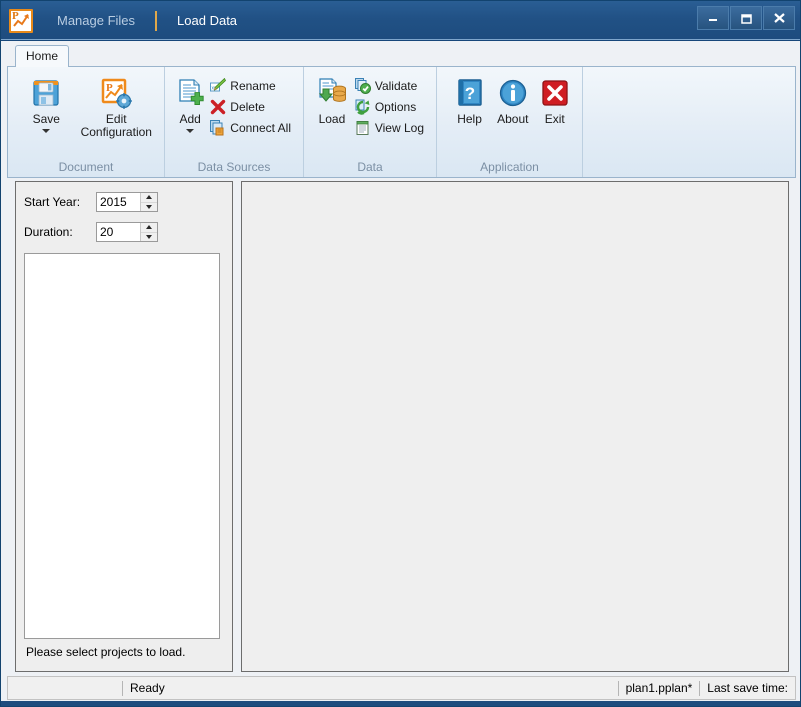 The width and height of the screenshot is (801, 707). What do you see at coordinates (554, 119) in the screenshot?
I see `exit-button-label: Exit` at bounding box center [554, 119].